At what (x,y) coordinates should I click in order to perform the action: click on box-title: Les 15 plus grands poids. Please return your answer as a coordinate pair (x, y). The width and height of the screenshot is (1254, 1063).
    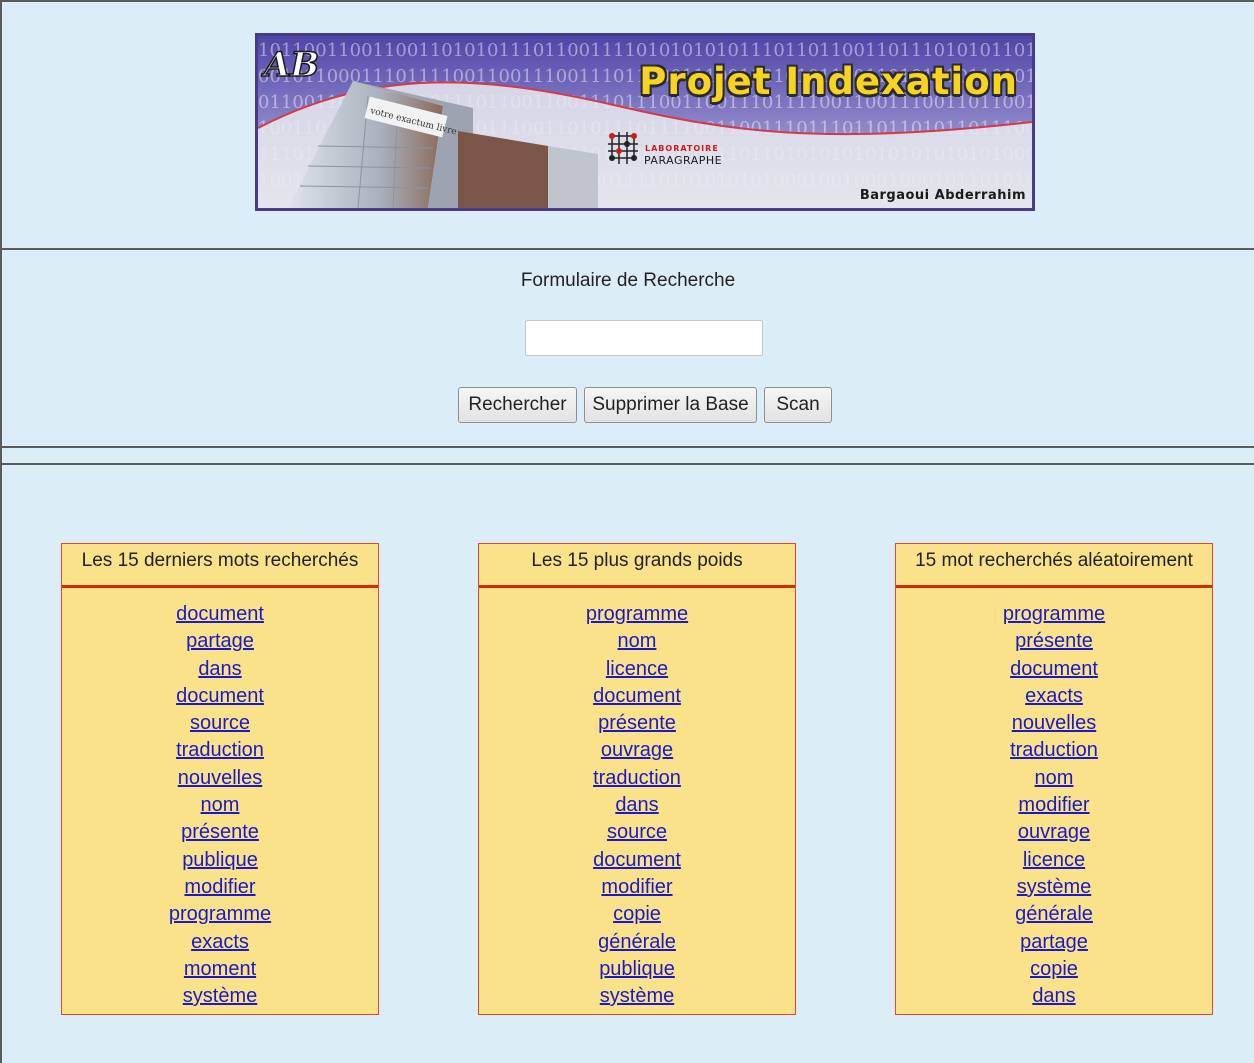
    Looking at the image, I should click on (637, 566).